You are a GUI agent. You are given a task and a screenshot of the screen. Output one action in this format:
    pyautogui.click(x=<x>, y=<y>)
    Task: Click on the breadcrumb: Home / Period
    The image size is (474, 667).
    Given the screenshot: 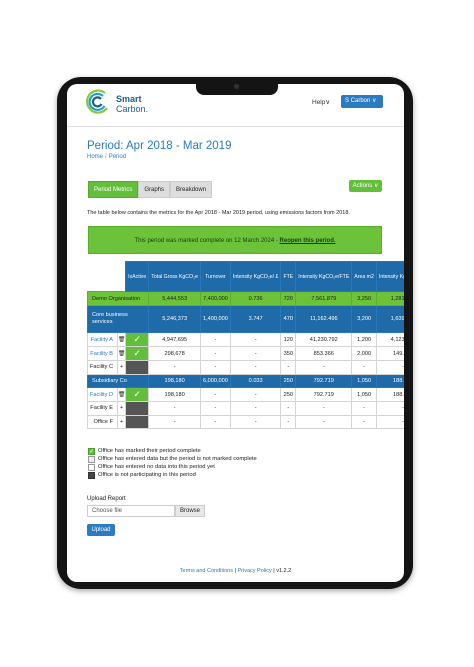 What is the action you would take?
    pyautogui.click(x=106, y=157)
    